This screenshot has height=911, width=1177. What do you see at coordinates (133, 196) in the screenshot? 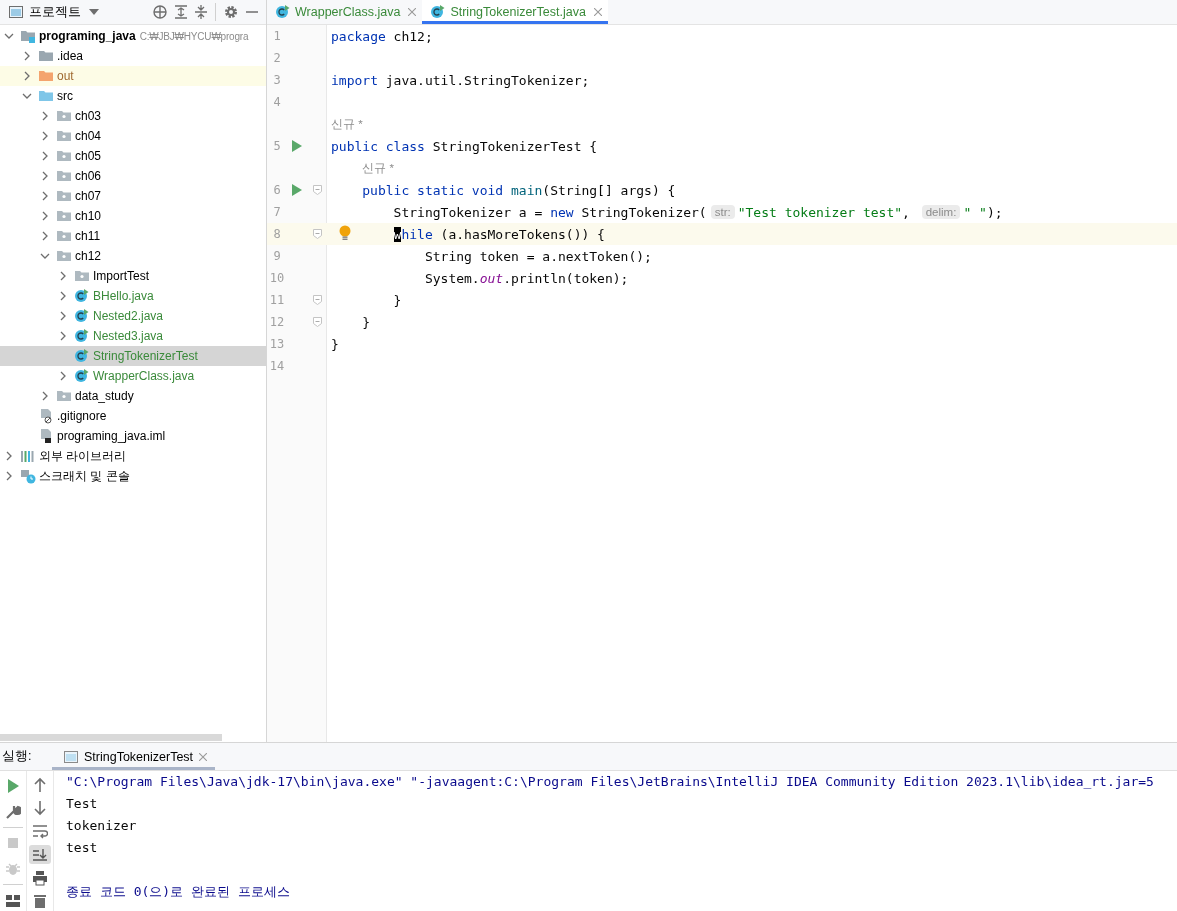
I see `tree-item: ch07` at bounding box center [133, 196].